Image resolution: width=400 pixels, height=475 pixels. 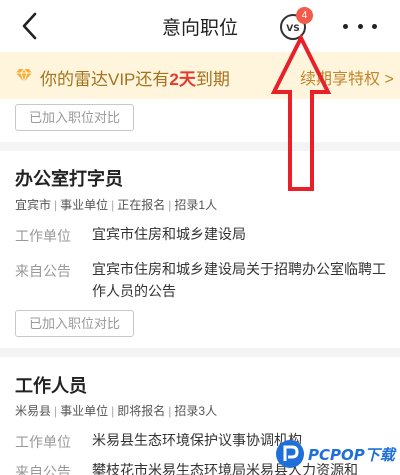 What do you see at coordinates (169, 234) in the screenshot?
I see `employer-value: 宜宾市住房和城乡建设局` at bounding box center [169, 234].